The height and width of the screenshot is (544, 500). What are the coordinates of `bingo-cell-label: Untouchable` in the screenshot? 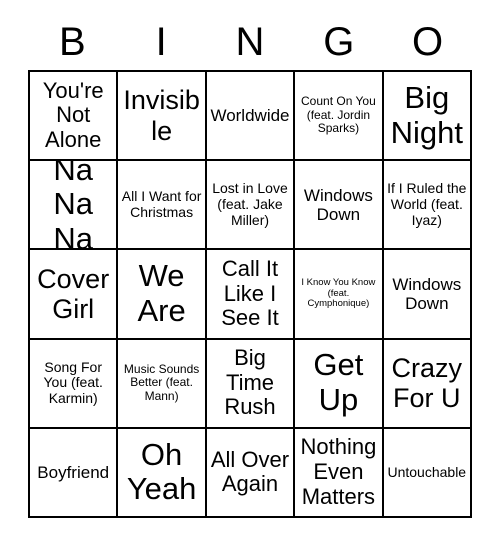 It's located at (427, 471).